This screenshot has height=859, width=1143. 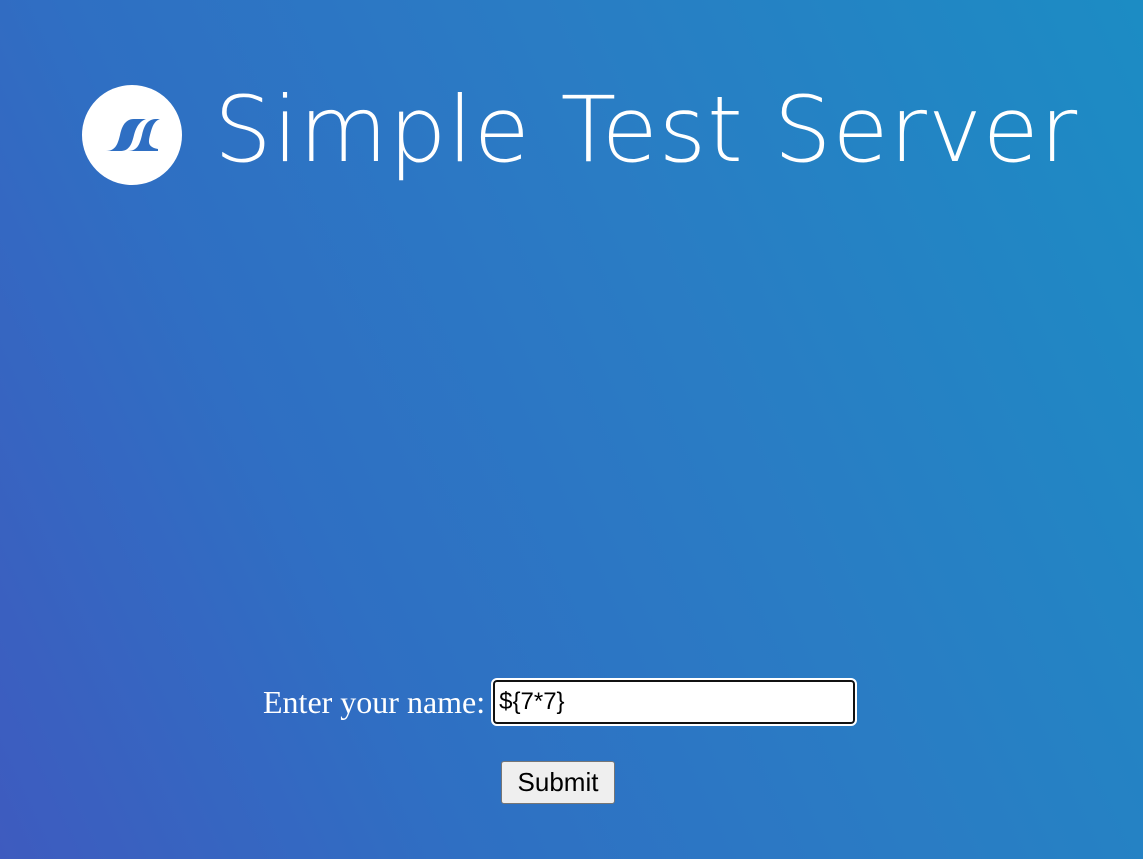 I want to click on name-input, so click(x=674, y=702).